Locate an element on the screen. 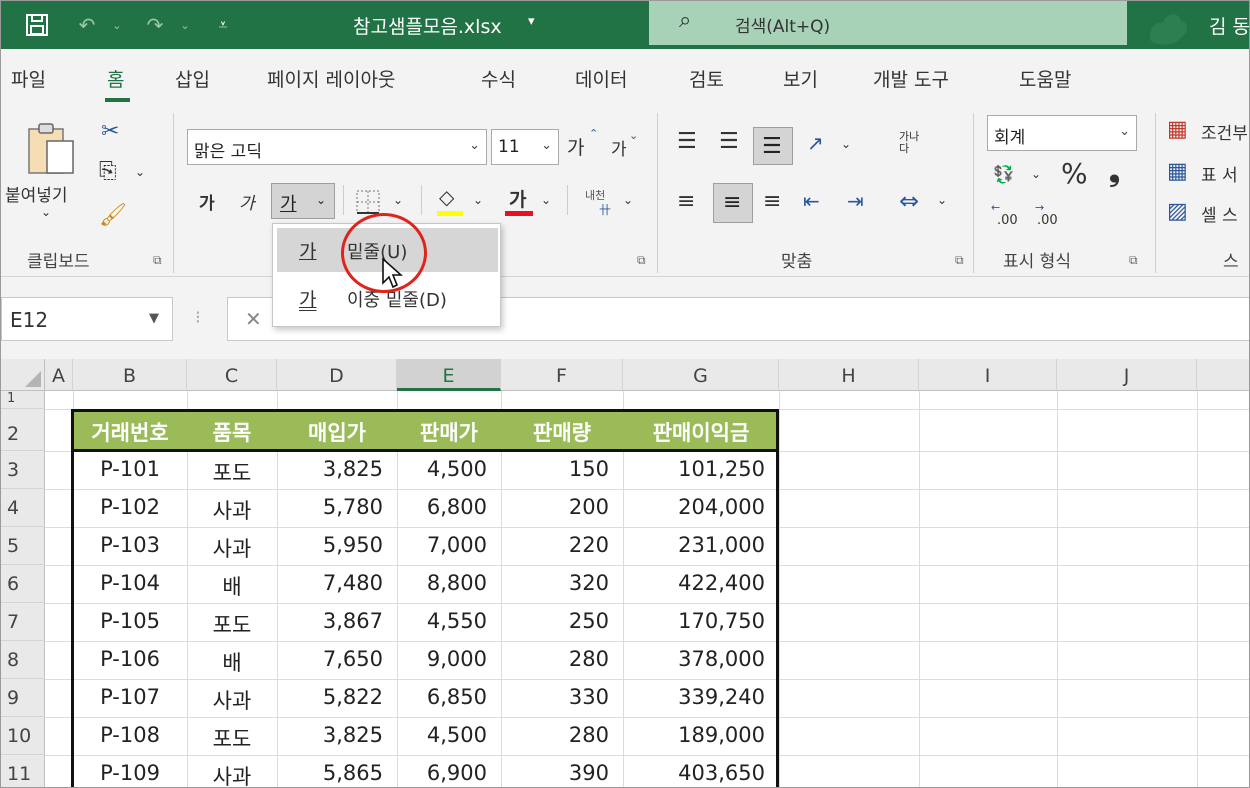 The height and width of the screenshot is (788, 1250). row-header: 3 is located at coordinates (23, 470).